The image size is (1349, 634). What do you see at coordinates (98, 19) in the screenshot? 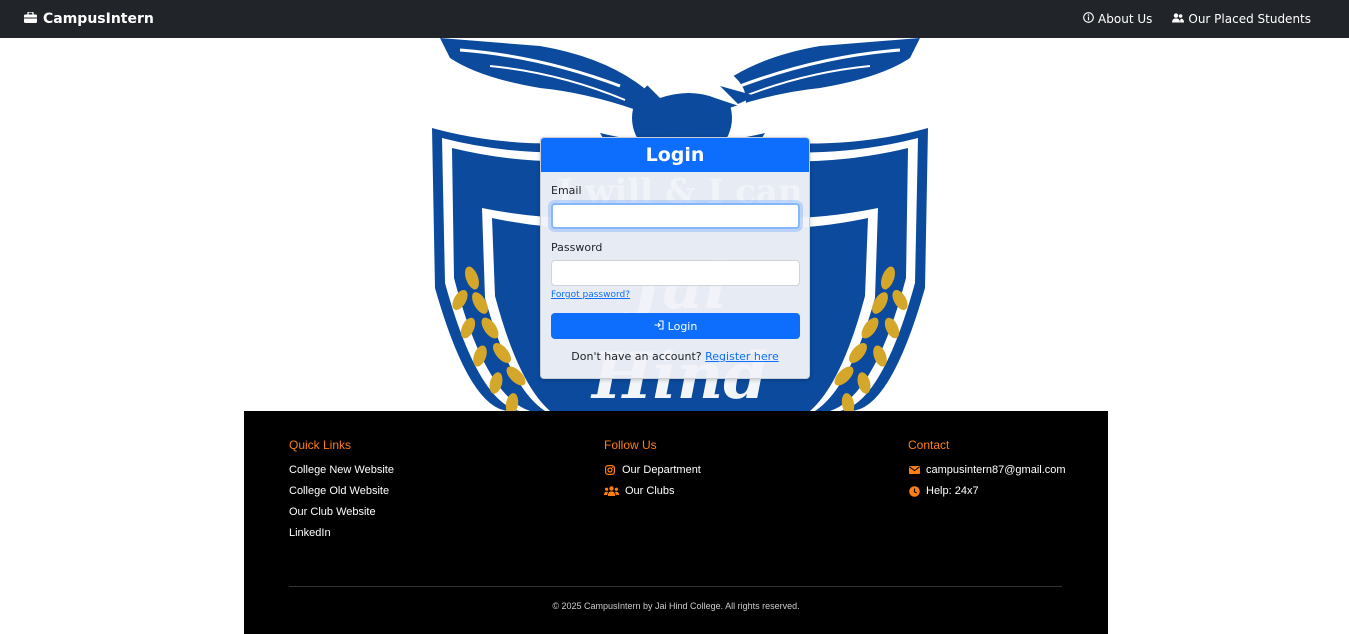
I see `brand-name: CampusIntern` at bounding box center [98, 19].